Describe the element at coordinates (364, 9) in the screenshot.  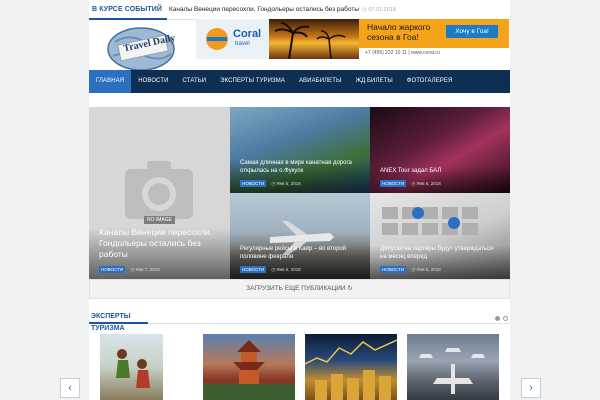
I see `clock-icon: ◷` at that location.